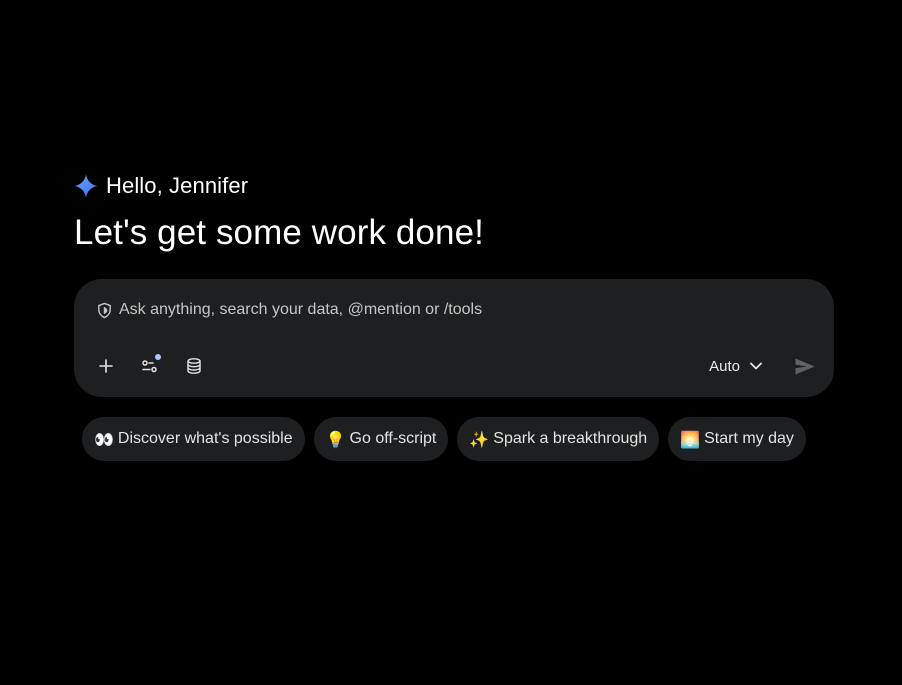 The image size is (902, 685). What do you see at coordinates (104, 310) in the screenshot?
I see `shield-icon` at bounding box center [104, 310].